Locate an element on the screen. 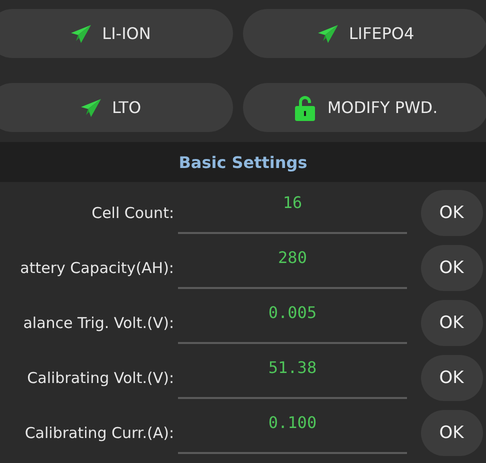 The height and width of the screenshot is (463, 486). section-title: Basic Settings is located at coordinates (243, 162).